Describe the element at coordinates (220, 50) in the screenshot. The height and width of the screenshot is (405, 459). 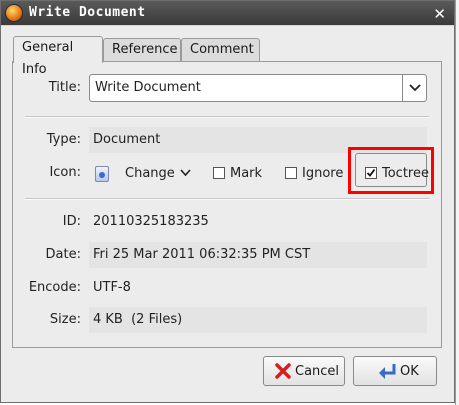
I see `tab-comment: Comment` at that location.